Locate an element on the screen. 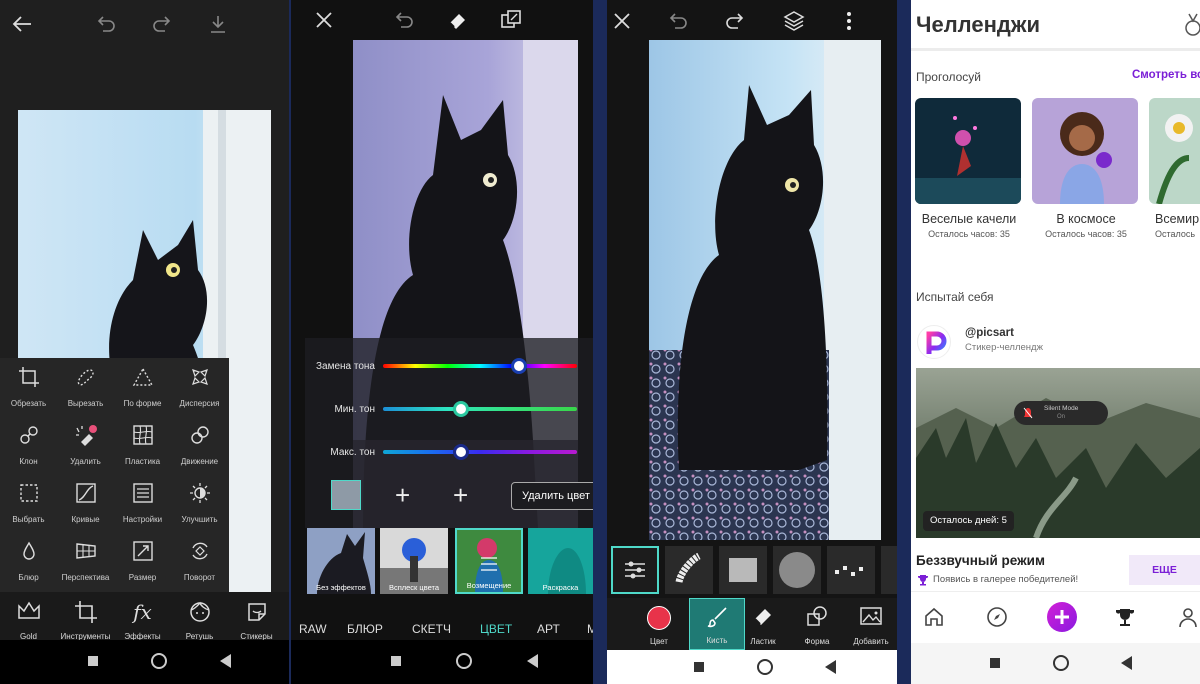  tool-cutout: Вырезать is located at coordinates (85, 386).